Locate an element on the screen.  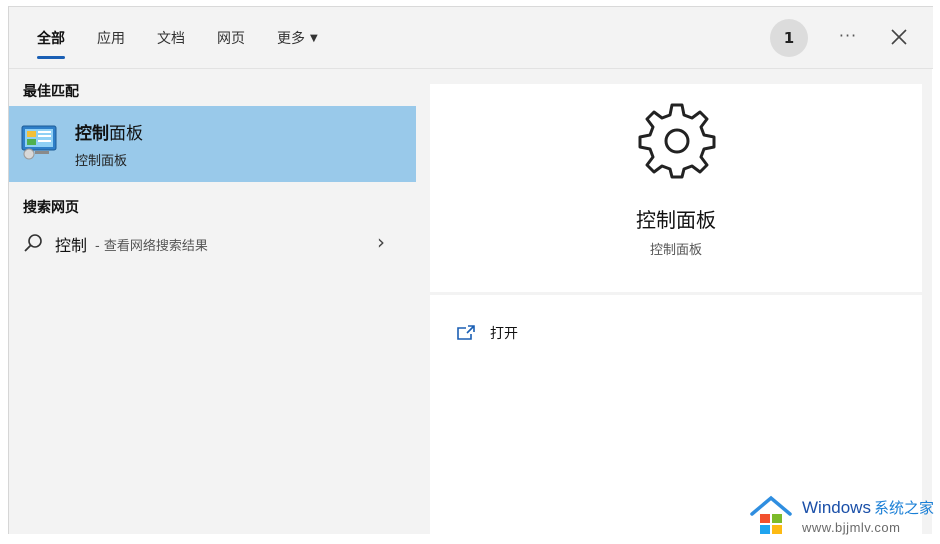
tab-bar: 全部 应用 文档 网页 更多 ▼ is located at coordinates (177, 38).